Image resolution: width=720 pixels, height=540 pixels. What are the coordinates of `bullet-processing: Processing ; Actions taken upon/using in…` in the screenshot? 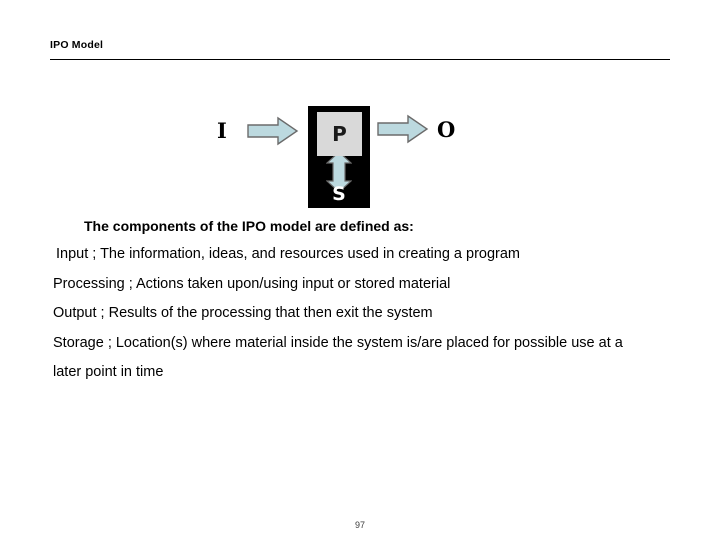 It's located at (252, 283).